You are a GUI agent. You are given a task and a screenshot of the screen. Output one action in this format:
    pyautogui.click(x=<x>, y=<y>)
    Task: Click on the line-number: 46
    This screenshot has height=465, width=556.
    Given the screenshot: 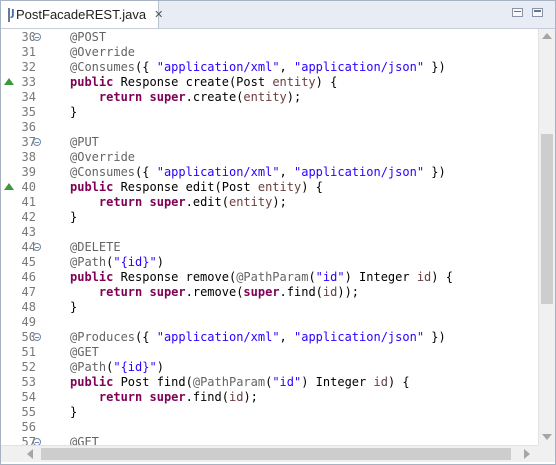 What is the action you would take?
    pyautogui.click(x=28, y=277)
    